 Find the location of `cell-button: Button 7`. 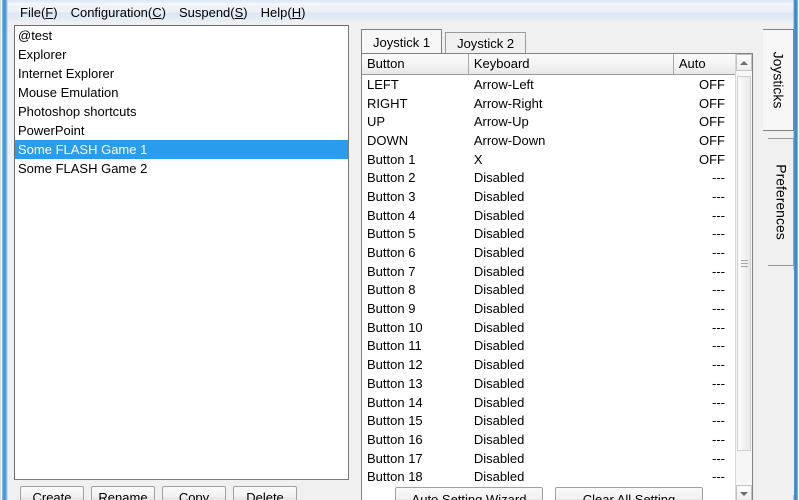

cell-button: Button 7 is located at coordinates (391, 271).